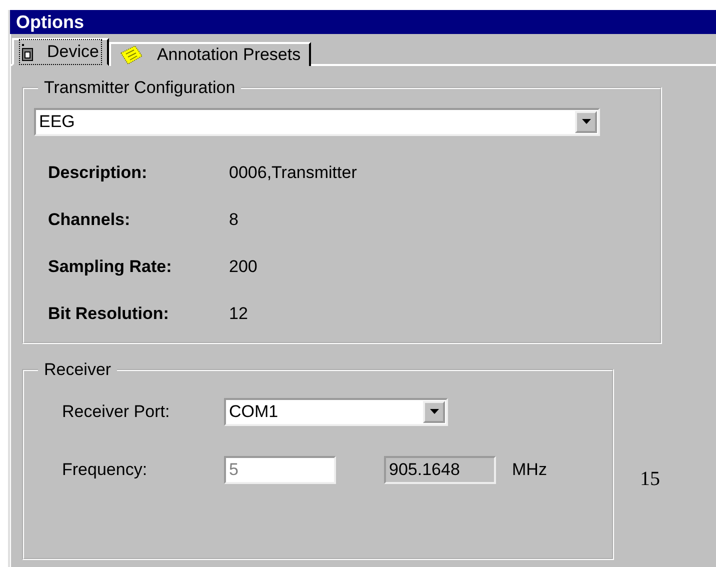 The image size is (716, 567). I want to click on page-number: 15, so click(650, 479).